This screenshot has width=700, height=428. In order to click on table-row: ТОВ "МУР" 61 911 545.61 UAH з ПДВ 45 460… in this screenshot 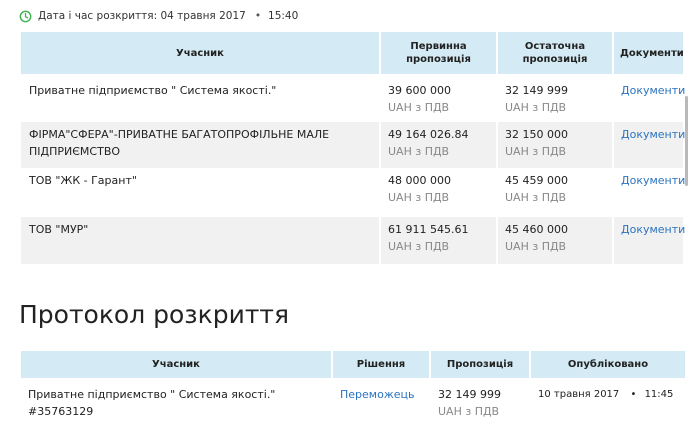, I will do `click(353, 240)`.